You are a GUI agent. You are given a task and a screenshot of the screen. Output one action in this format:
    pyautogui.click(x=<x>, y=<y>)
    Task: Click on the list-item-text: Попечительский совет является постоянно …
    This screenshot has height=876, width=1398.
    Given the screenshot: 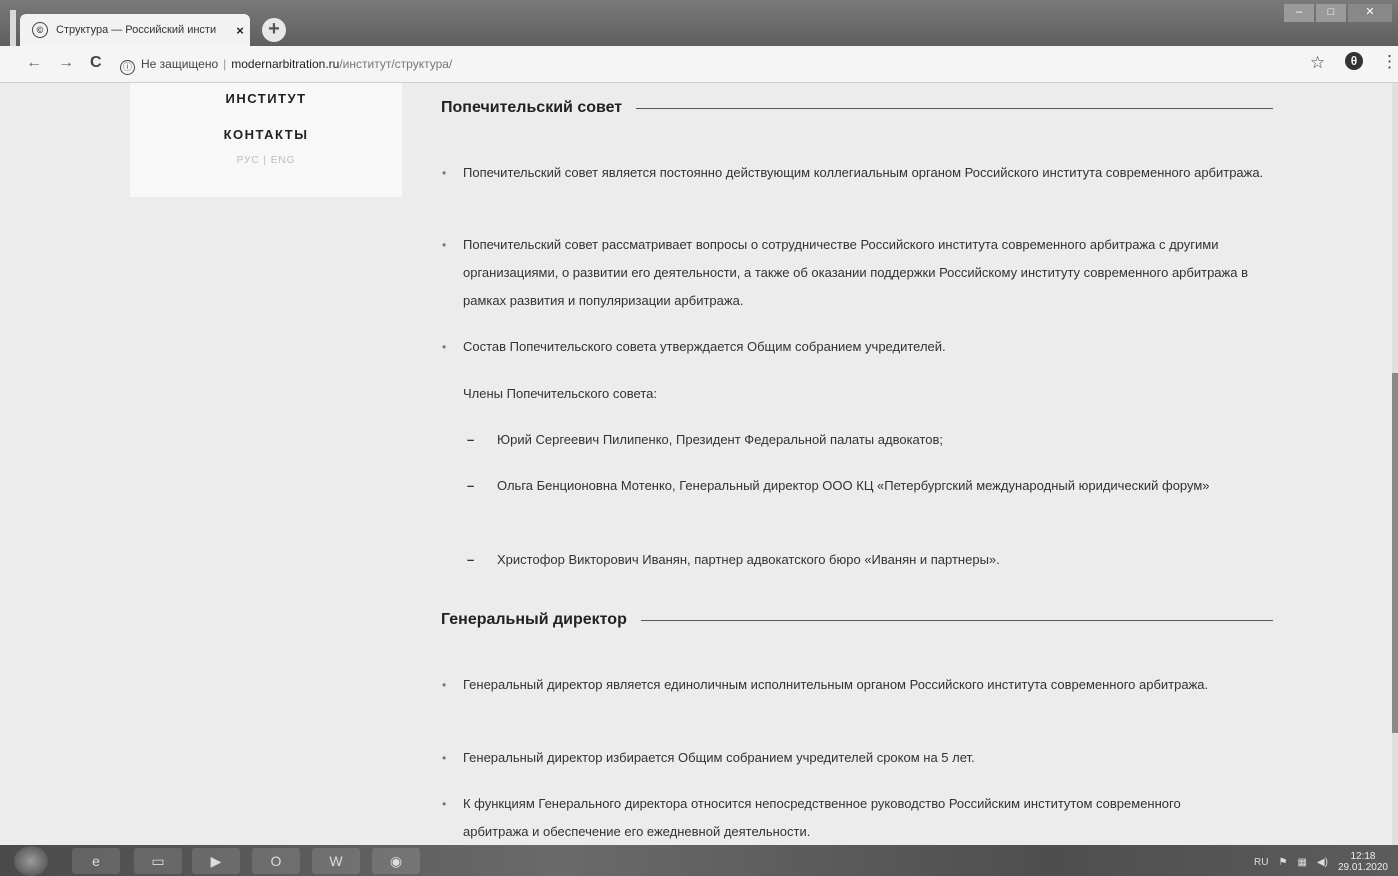 What is the action you would take?
    pyautogui.click(x=863, y=172)
    